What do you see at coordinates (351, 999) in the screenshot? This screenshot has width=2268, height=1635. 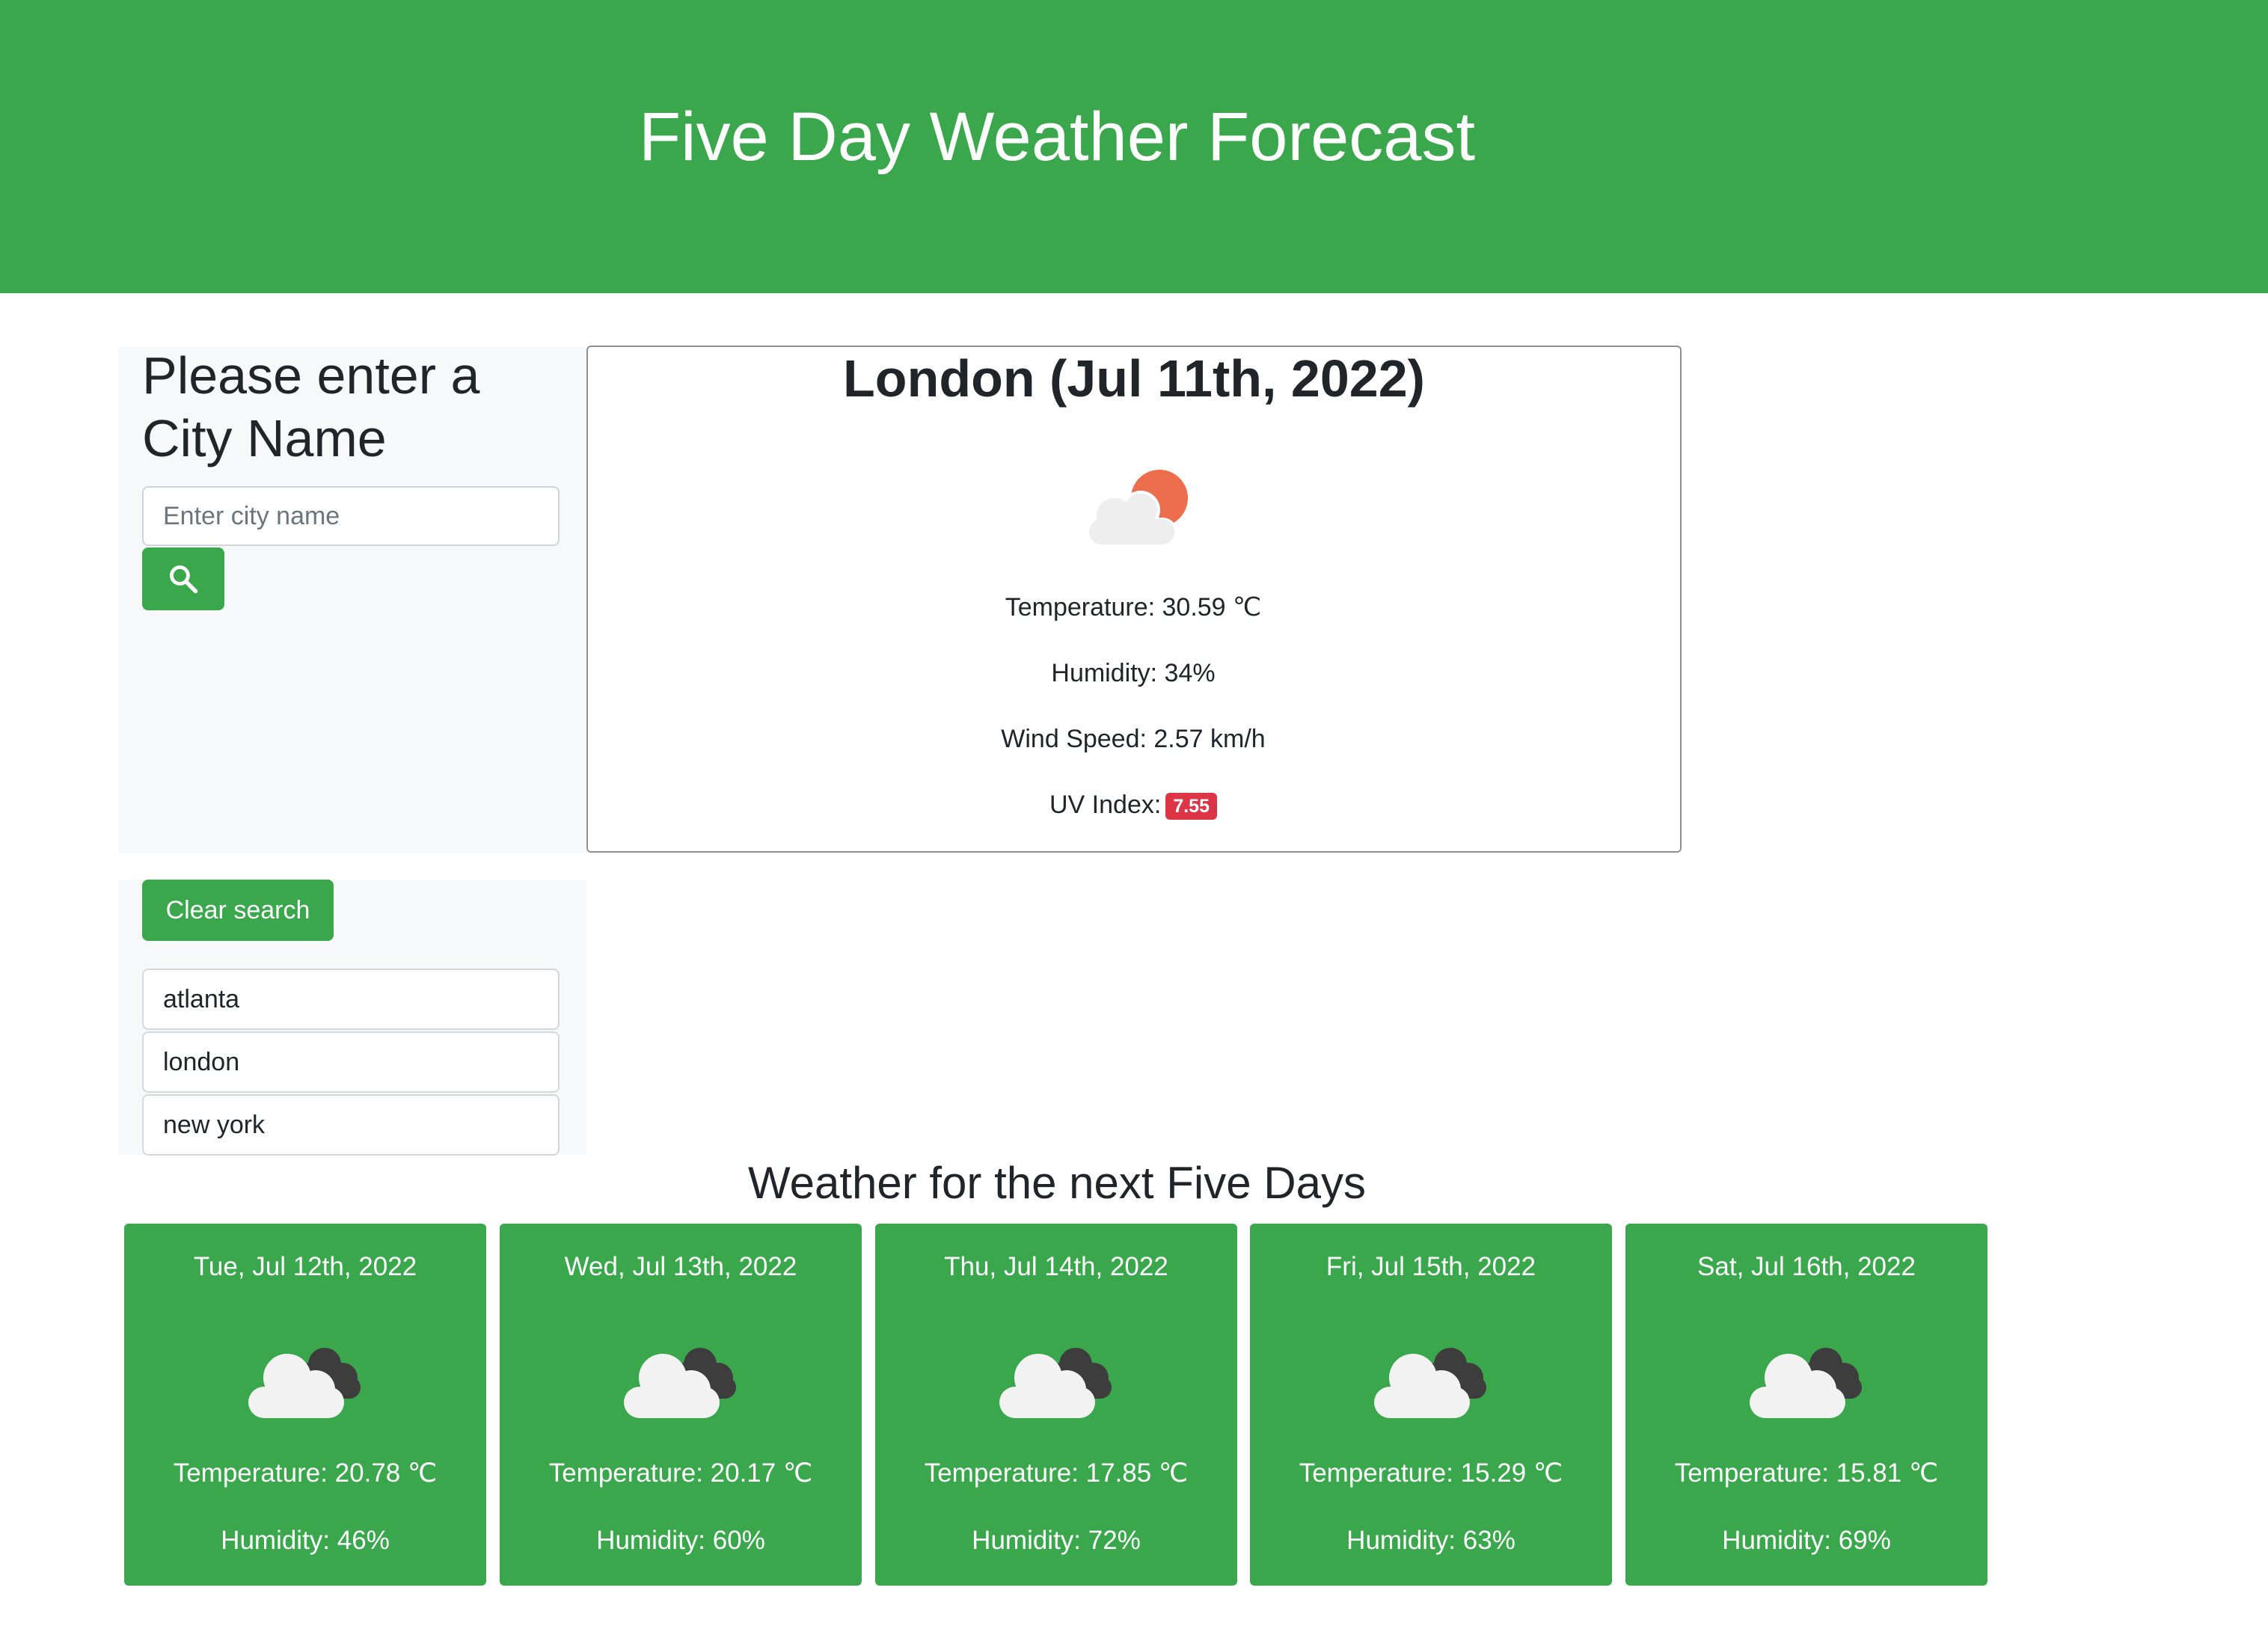 I see `history-item-atlanta: atlanta` at bounding box center [351, 999].